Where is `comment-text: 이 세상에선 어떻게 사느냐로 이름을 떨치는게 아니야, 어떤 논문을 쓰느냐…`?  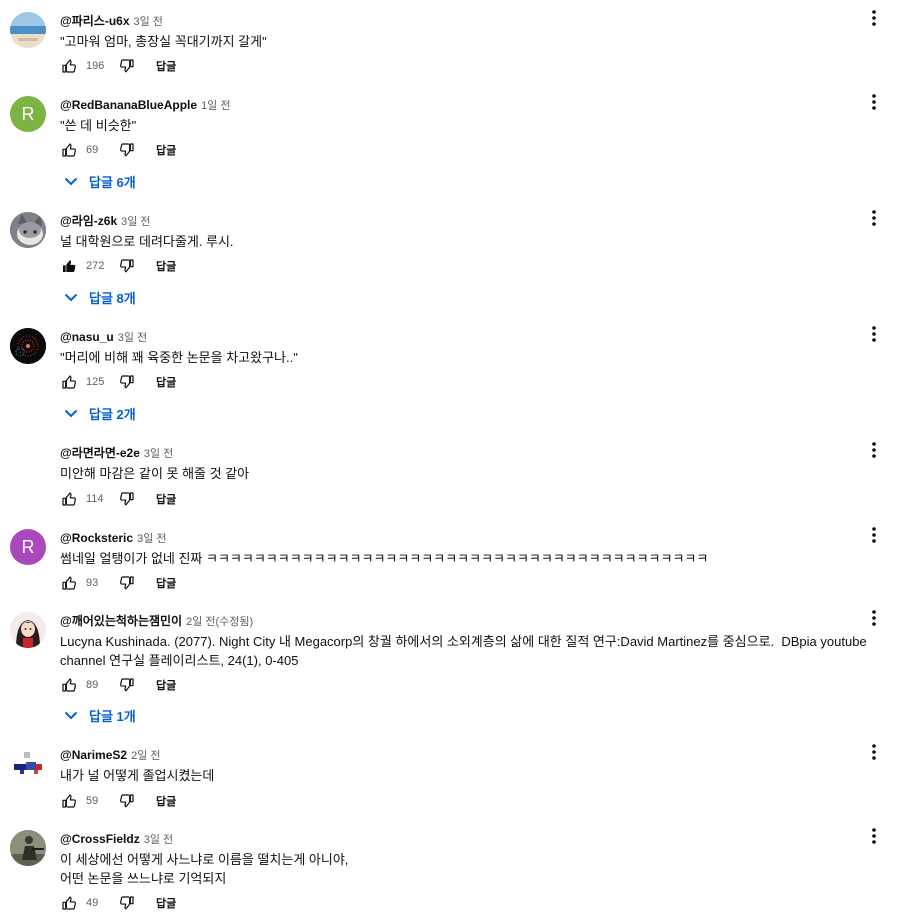 comment-text: 이 세상에선 어떻게 사느냐로 이름을 떨치는게 아니야, 어떤 논문을 쓰느냐… is located at coordinates (204, 869).